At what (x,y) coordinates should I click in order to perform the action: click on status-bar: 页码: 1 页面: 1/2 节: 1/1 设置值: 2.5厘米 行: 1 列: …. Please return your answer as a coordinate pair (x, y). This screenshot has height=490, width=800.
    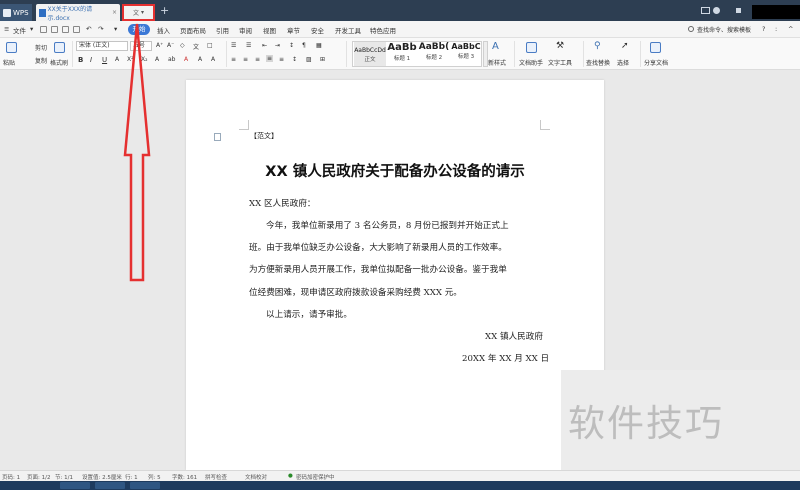
    Looking at the image, I should click on (400, 475).